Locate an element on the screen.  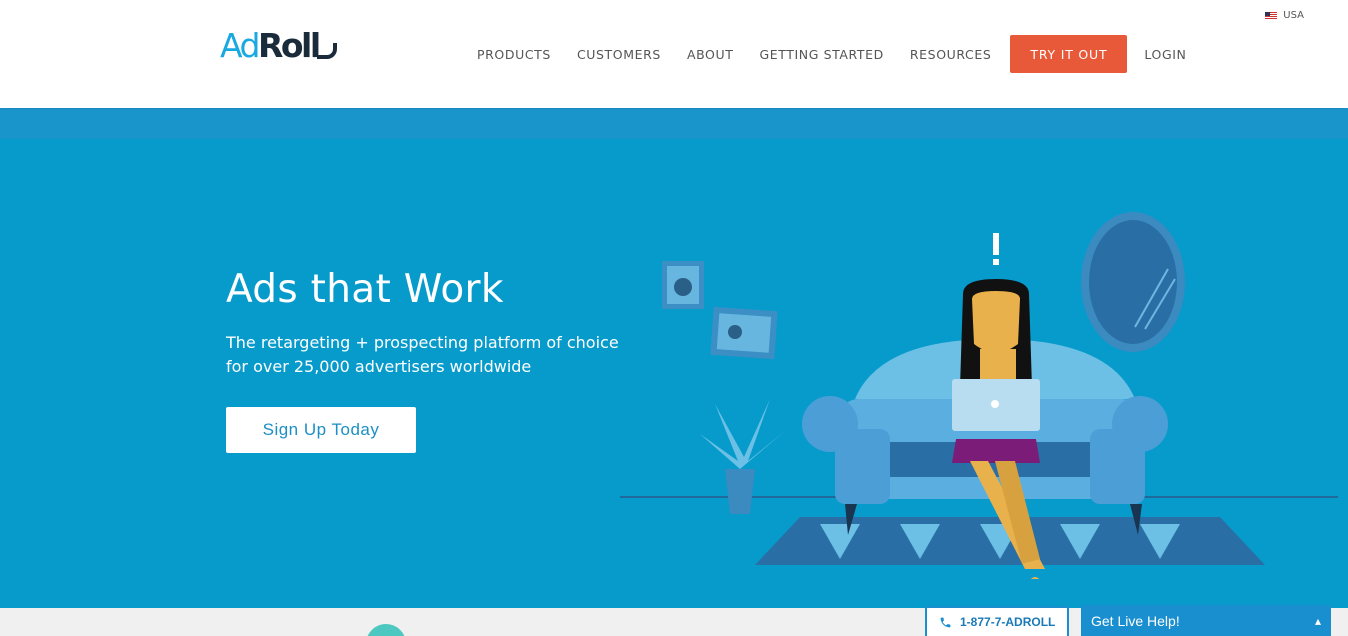
phone-number: 1-877-7-ADROLL is located at coordinates (1008, 622).